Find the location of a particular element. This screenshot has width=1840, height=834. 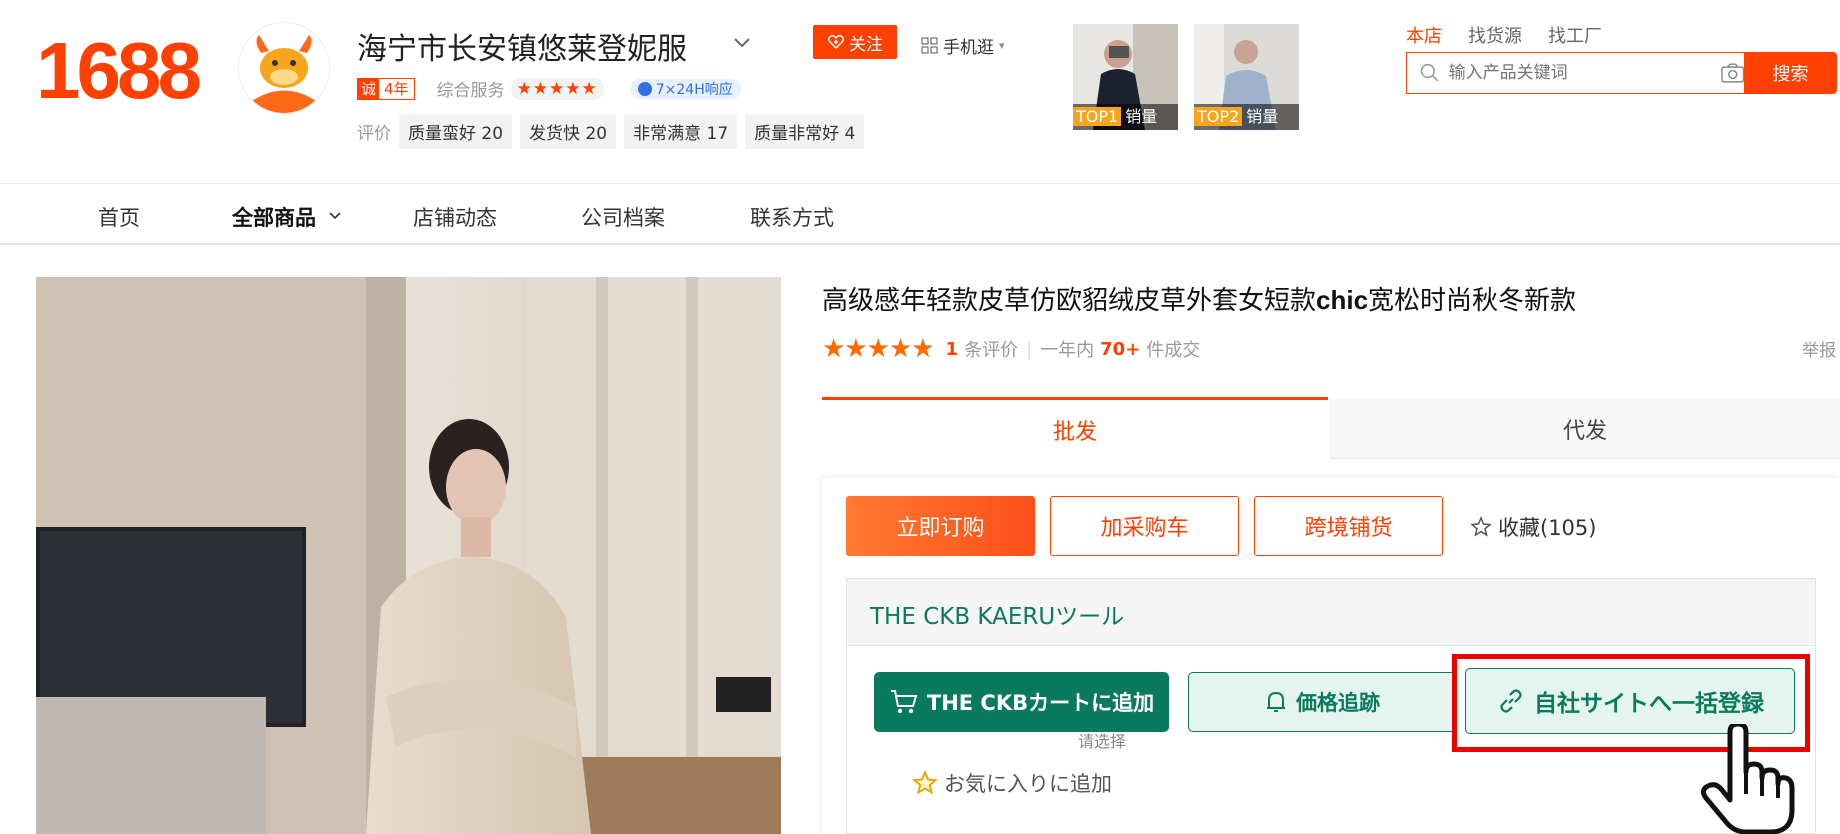

nav-divider is located at coordinates (920, 244).